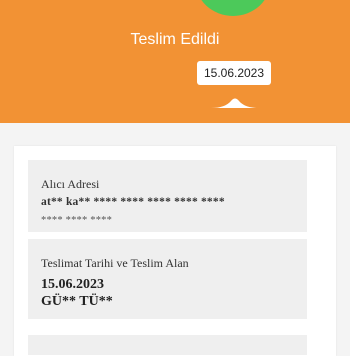 This screenshot has height=356, width=350. Describe the element at coordinates (233, 8) in the screenshot. I see `success-check-icon` at that location.